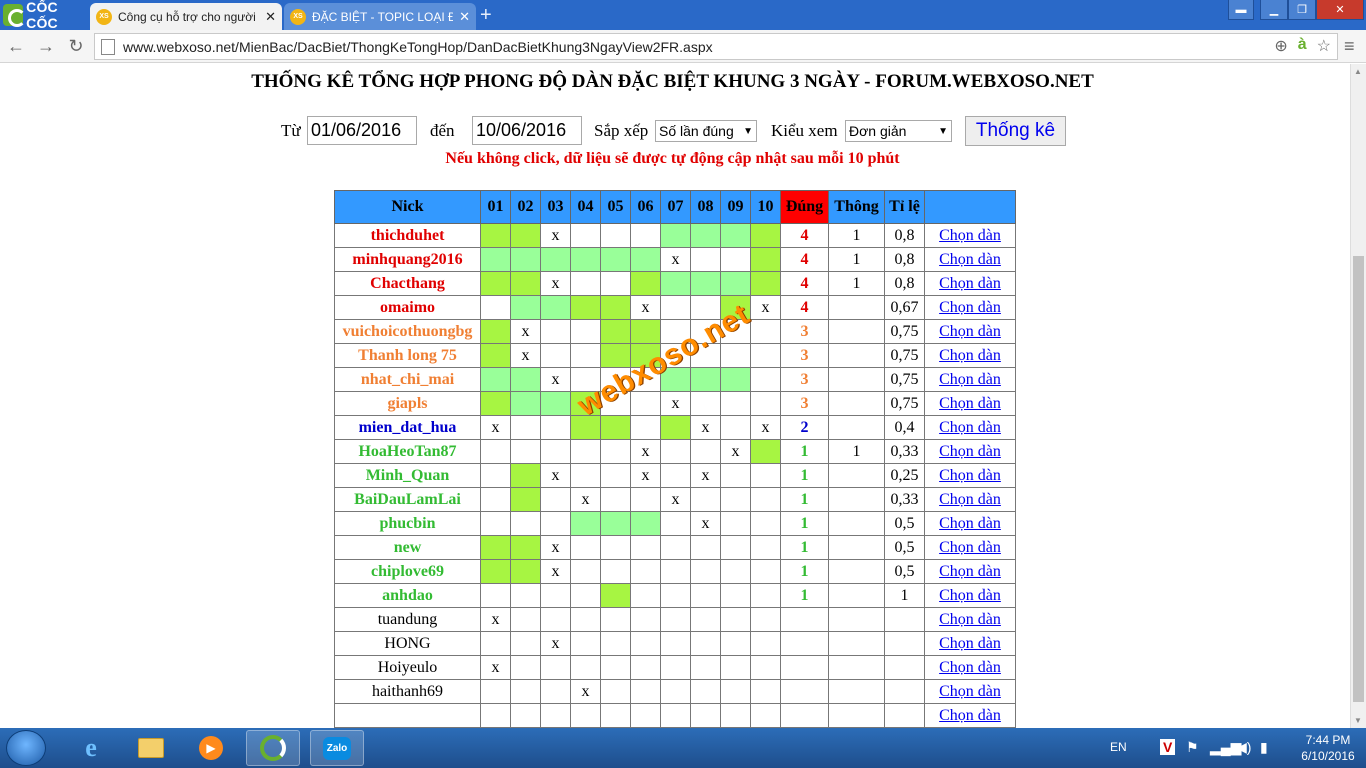 This screenshot has width=1366, height=768. Describe the element at coordinates (1302, 46) in the screenshot. I see `translate-icon: à` at that location.